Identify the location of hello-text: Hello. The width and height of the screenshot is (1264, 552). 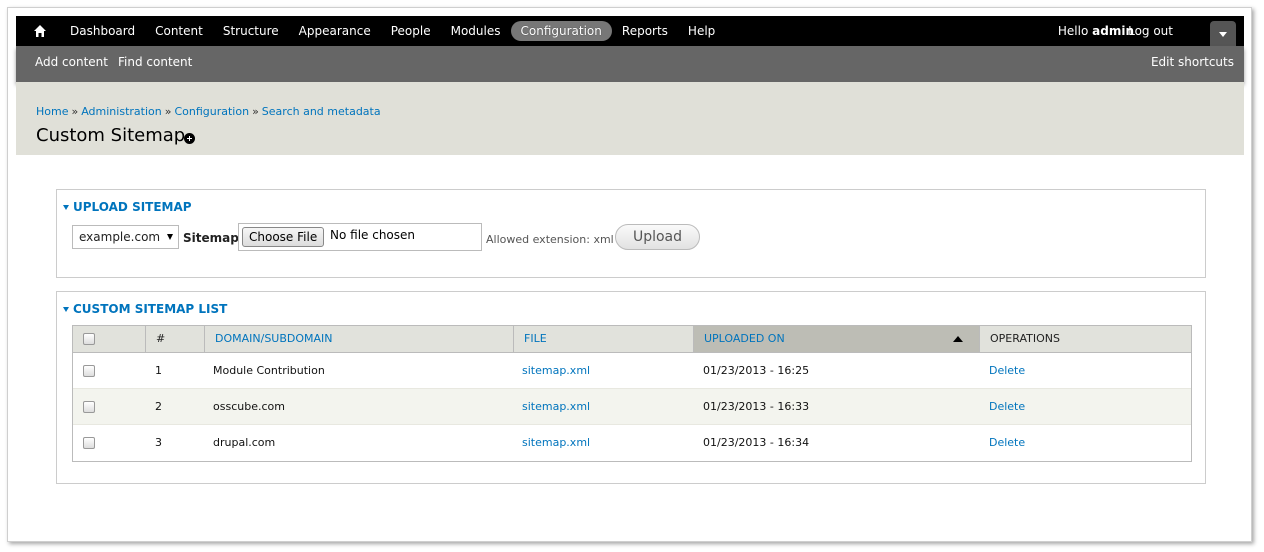
(1073, 31).